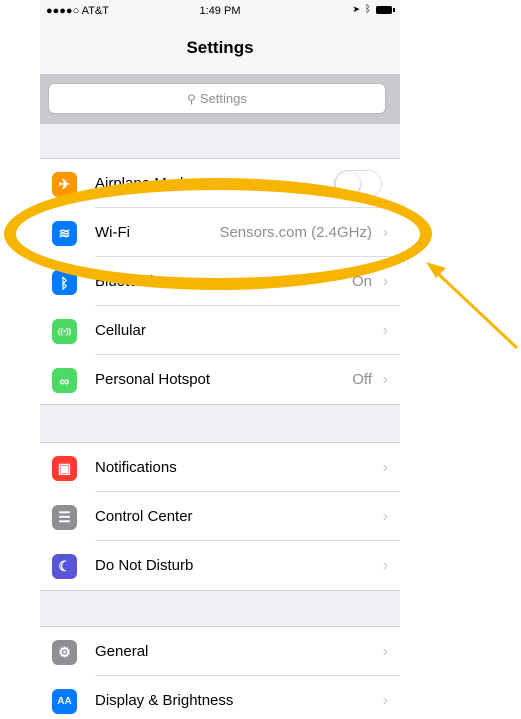  What do you see at coordinates (362, 379) in the screenshot?
I see `hotspot-value: Off` at bounding box center [362, 379].